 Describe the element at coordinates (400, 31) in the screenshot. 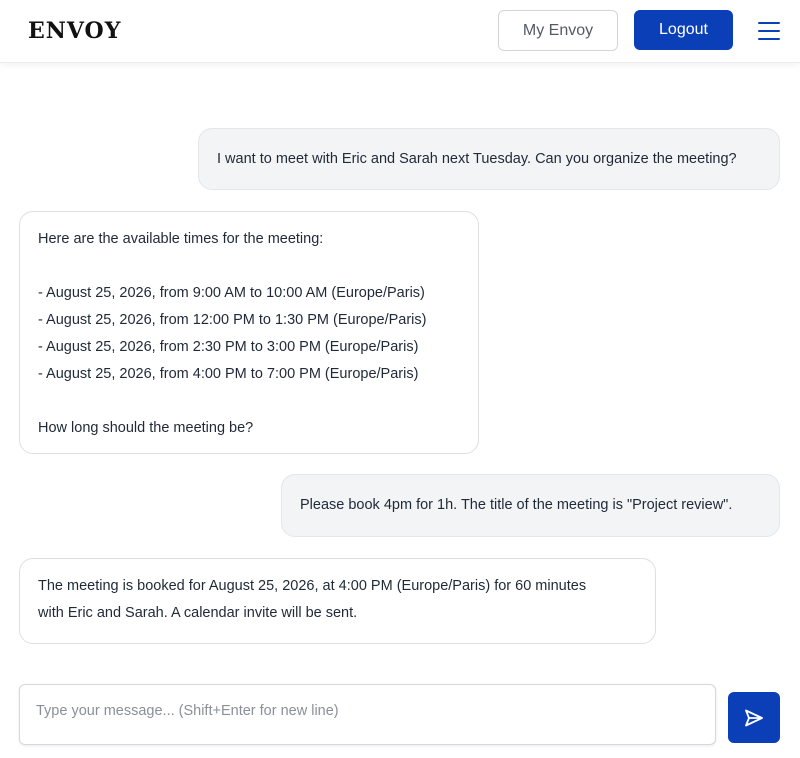

I see `top-bar: ENVOY My Envoy Logout` at that location.